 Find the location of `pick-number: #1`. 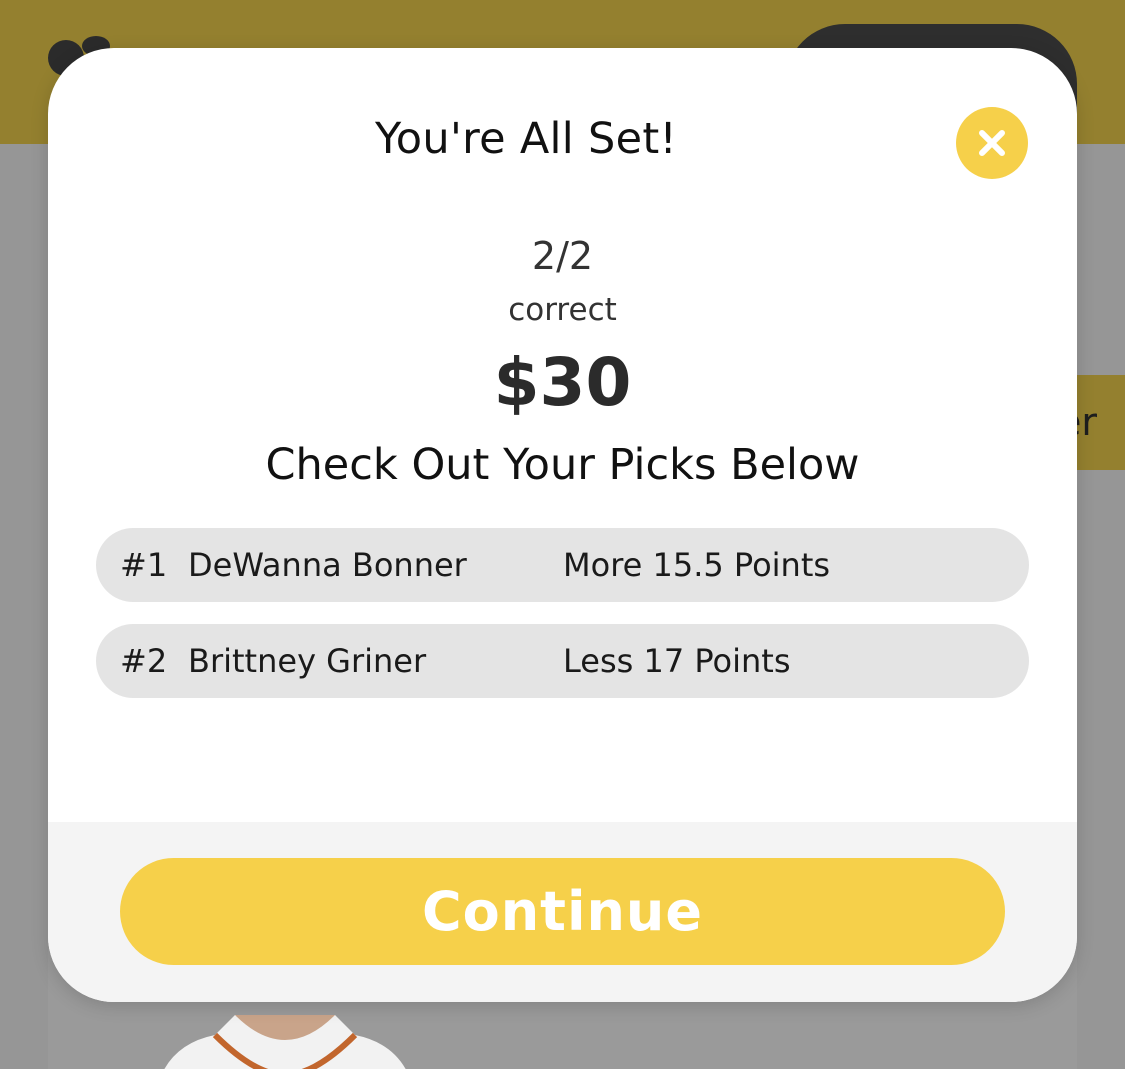

pick-number: #1 is located at coordinates (144, 565).